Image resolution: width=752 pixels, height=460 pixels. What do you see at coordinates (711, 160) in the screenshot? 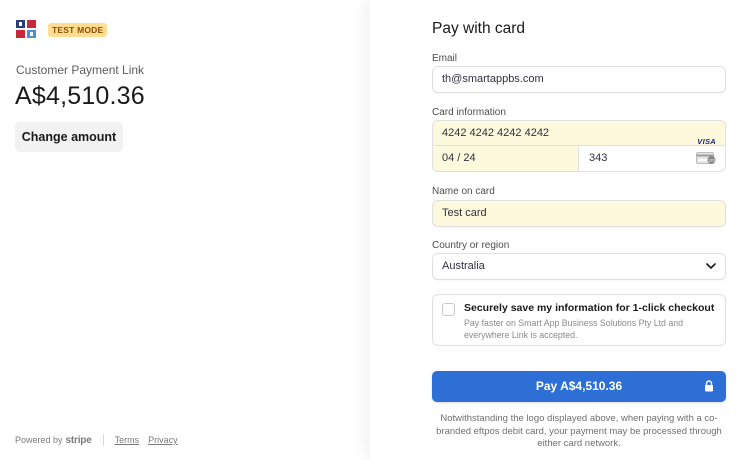
I see `svg-text: 123` at bounding box center [711, 160].